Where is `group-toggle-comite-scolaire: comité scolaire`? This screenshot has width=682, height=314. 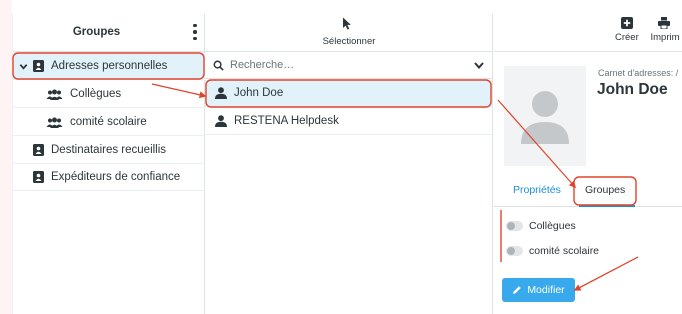
group-toggle-comite-scolaire: comité scolaire is located at coordinates (552, 251).